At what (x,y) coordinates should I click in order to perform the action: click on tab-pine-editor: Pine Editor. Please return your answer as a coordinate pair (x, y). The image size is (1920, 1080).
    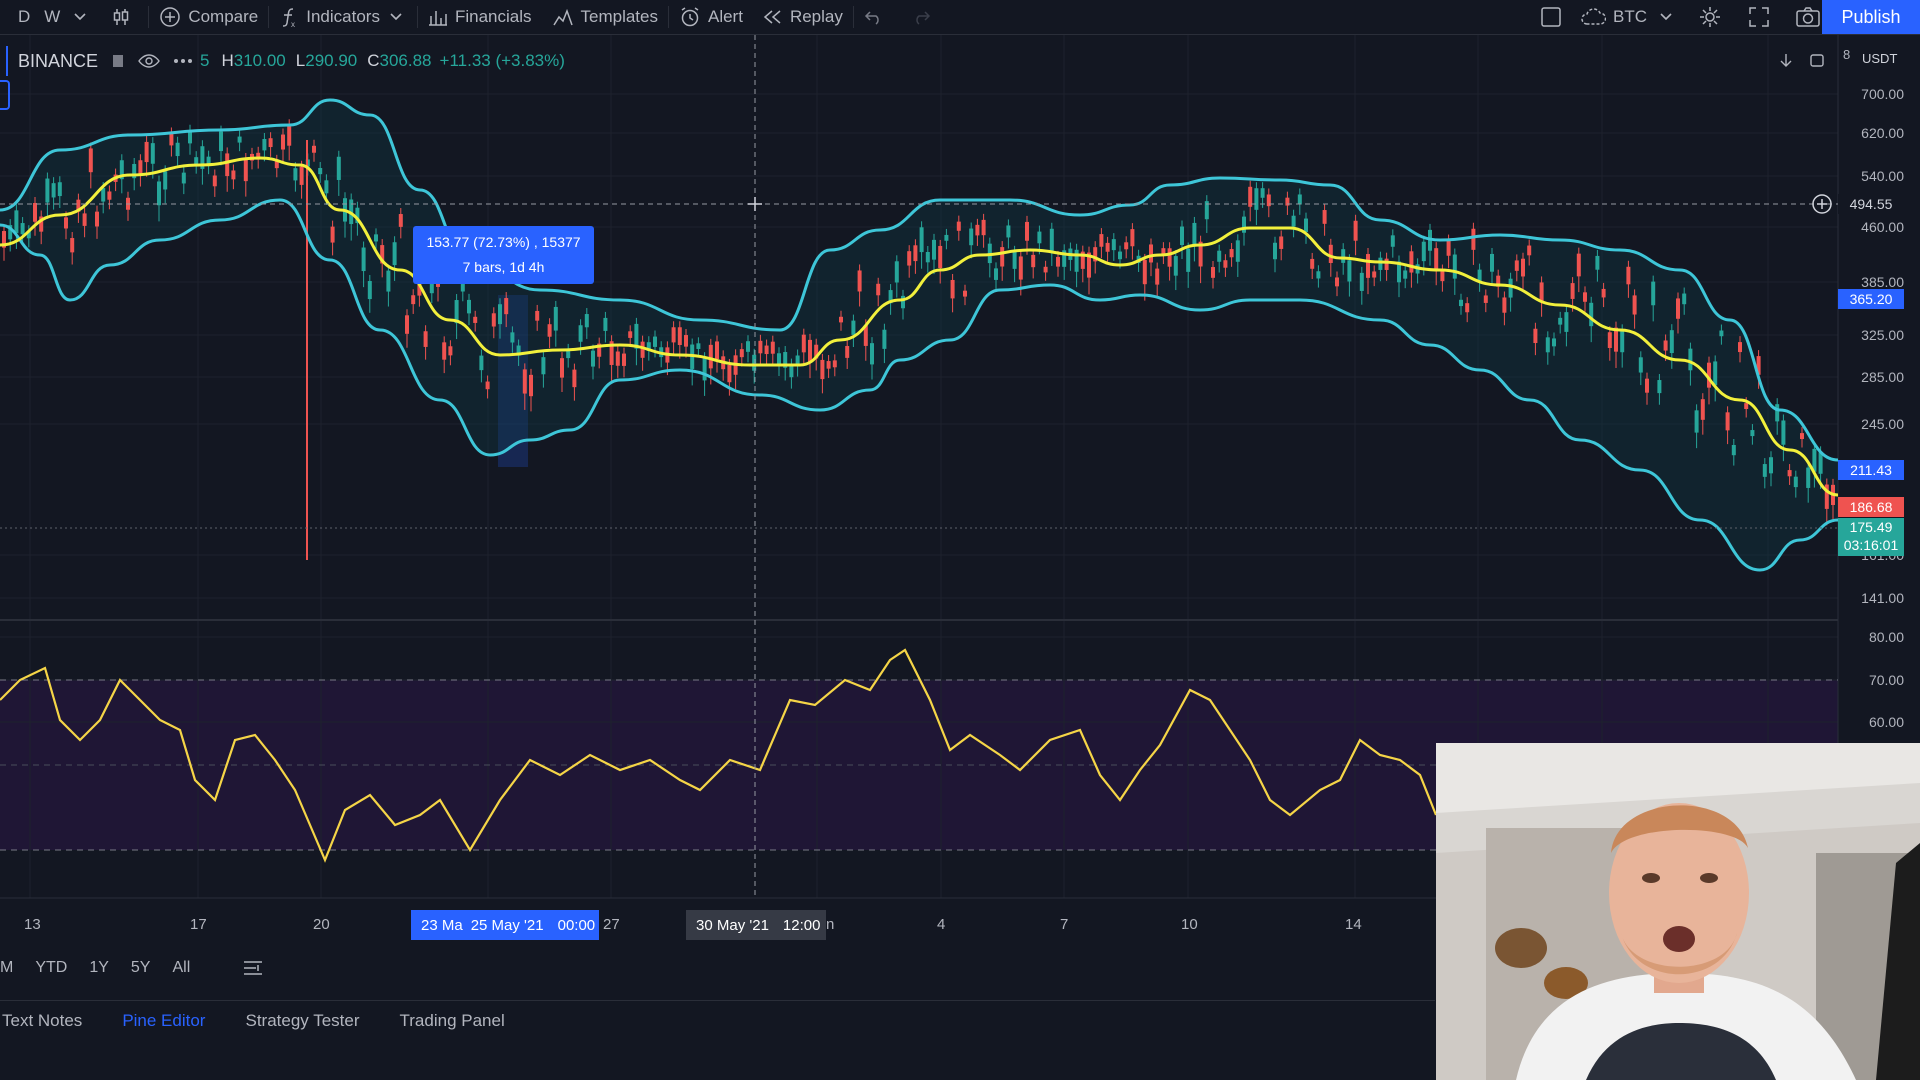
    Looking at the image, I should click on (163, 1021).